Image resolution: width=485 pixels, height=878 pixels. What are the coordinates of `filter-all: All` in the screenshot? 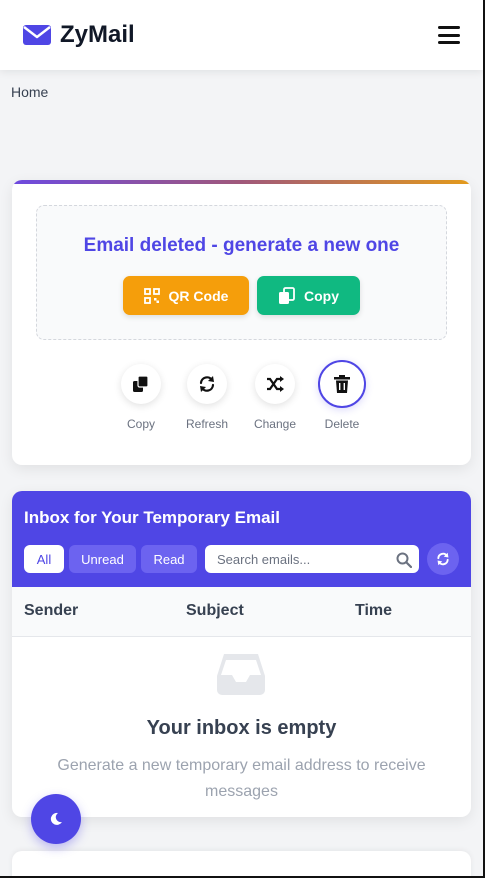 It's located at (44, 559).